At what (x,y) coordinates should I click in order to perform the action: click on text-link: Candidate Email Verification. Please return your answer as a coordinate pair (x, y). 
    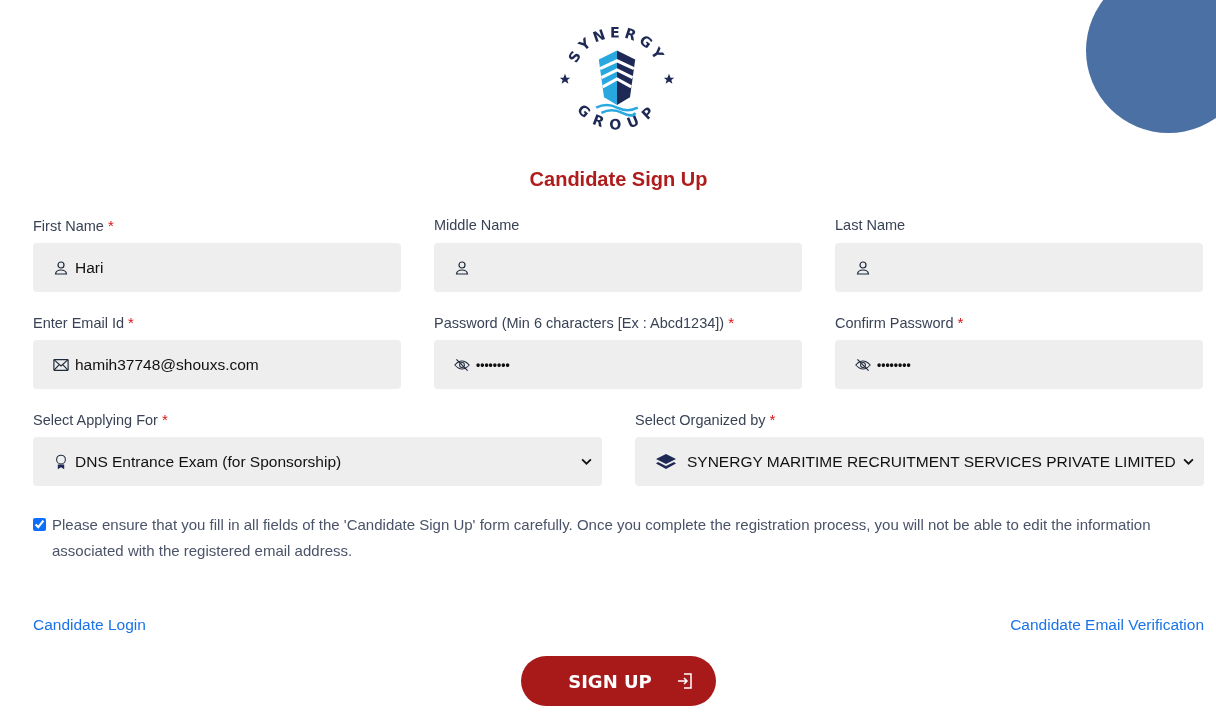
    Looking at the image, I should click on (1107, 625).